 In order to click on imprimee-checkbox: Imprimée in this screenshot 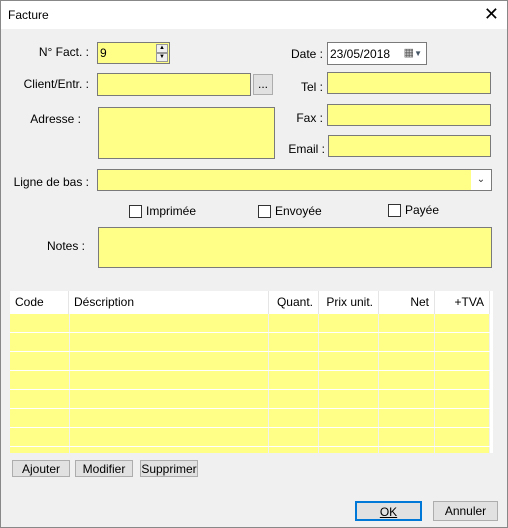, I will do `click(162, 211)`.